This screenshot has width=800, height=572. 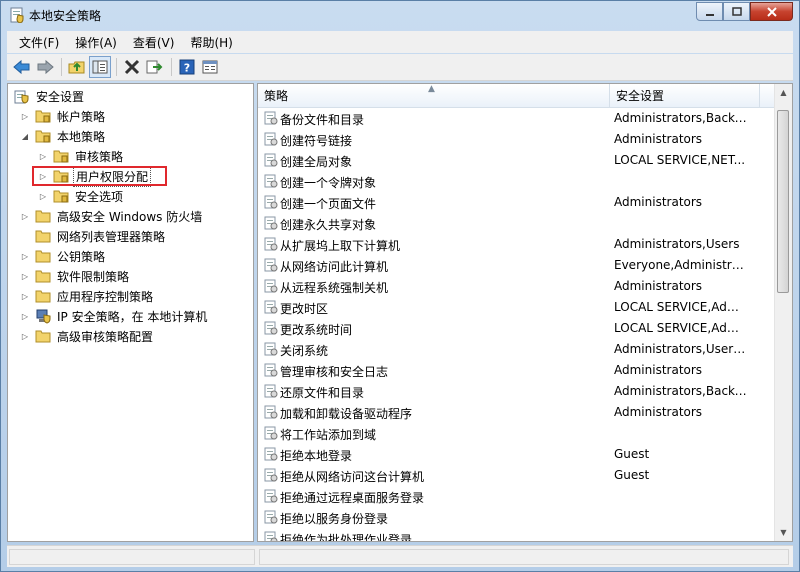 I want to click on table-row: 拒绝通过远程桌面服务登录, so click(x=517, y=496).